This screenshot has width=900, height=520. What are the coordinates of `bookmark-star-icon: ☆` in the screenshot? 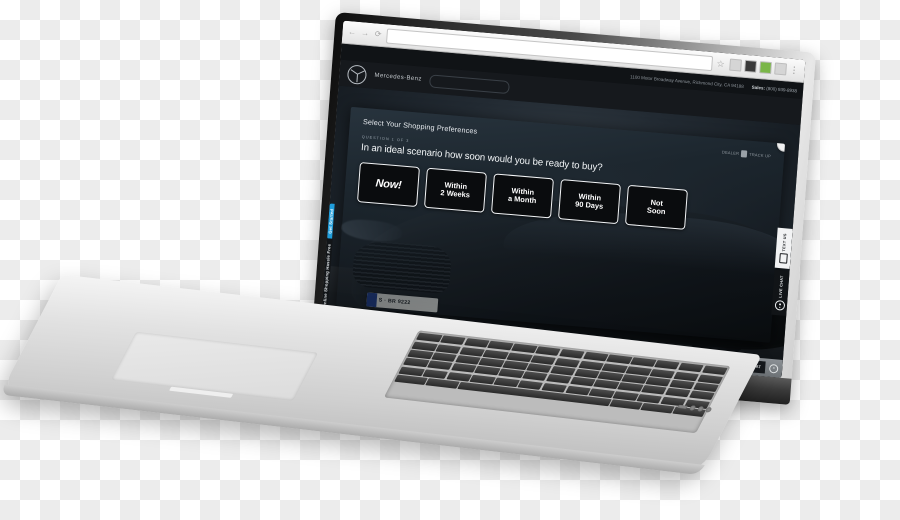 It's located at (721, 63).